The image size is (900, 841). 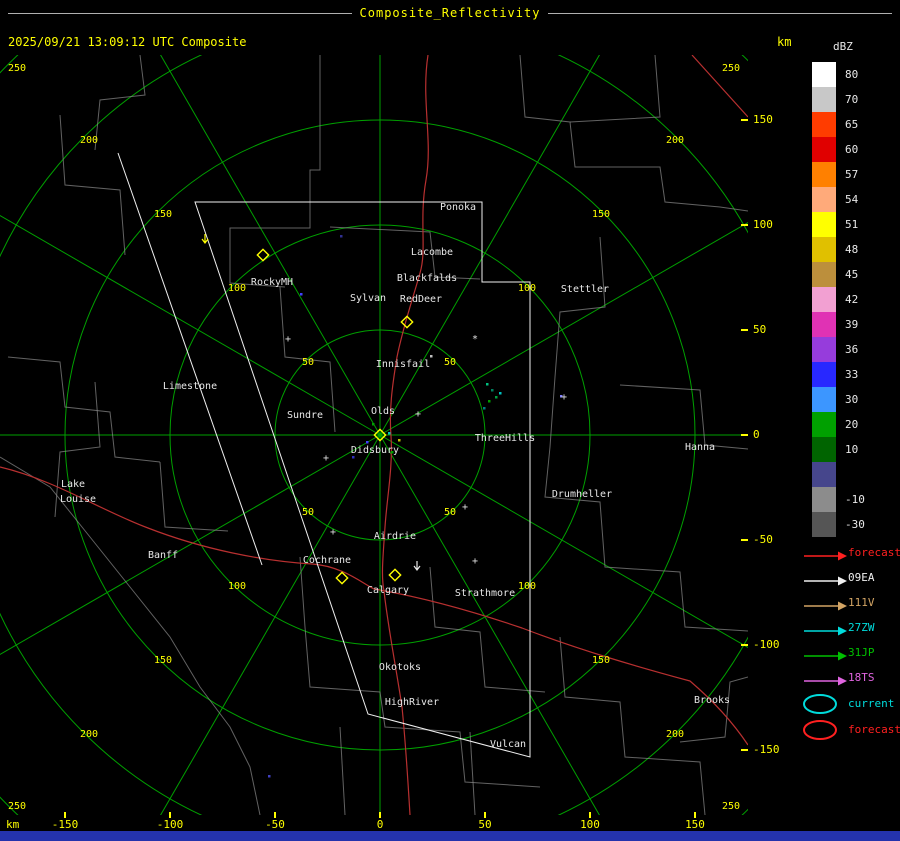 What do you see at coordinates (843, 46) in the screenshot?
I see `colorbar-title: dBZ` at bounding box center [843, 46].